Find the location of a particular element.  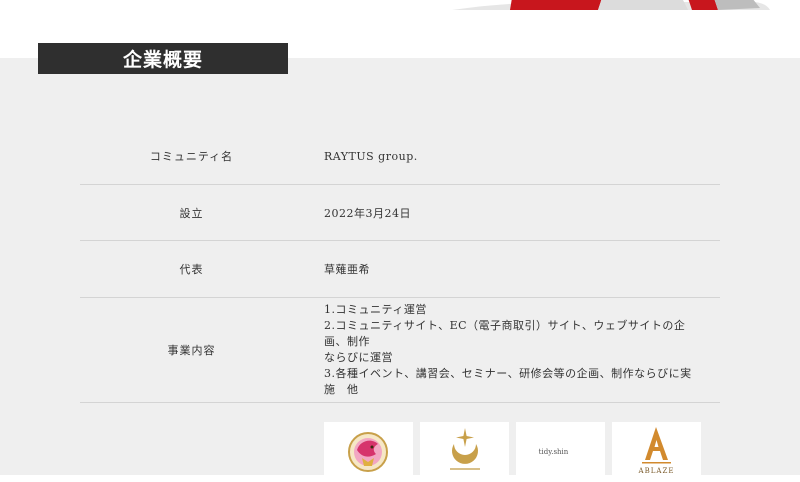

logo-text: tidy.shin is located at coordinates (553, 452).